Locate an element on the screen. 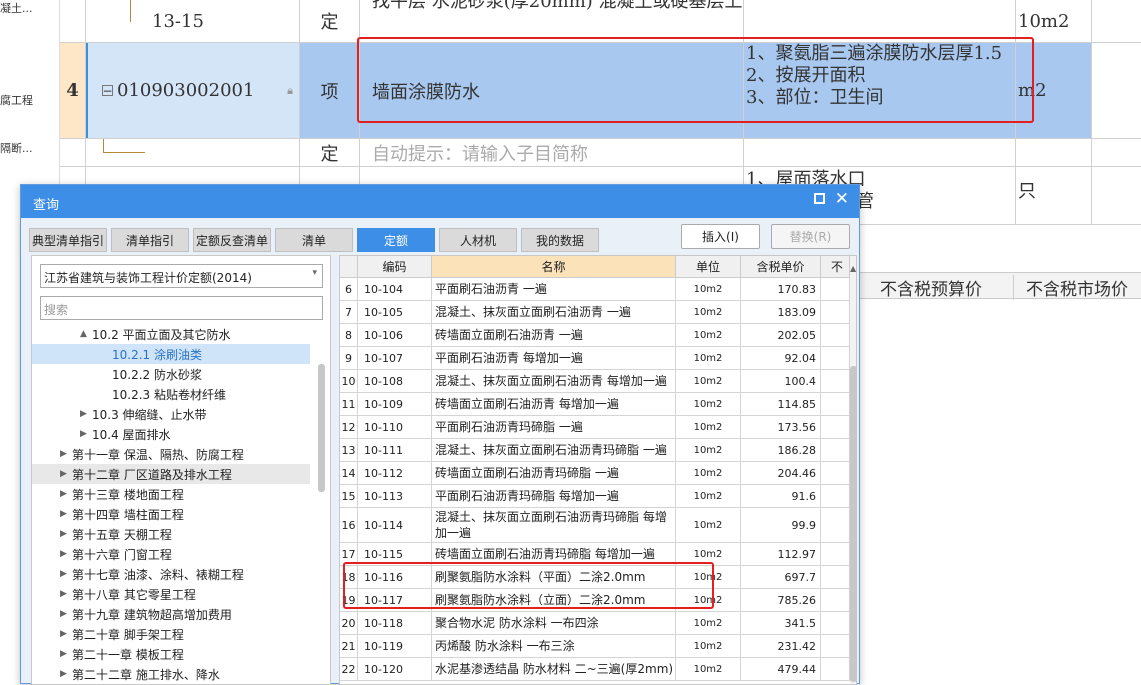 The width and height of the screenshot is (1141, 685). table-row: 21 10-119 丙烯酸 防水涂料 一布三涂 10m2 231.42 is located at coordinates (595, 646).